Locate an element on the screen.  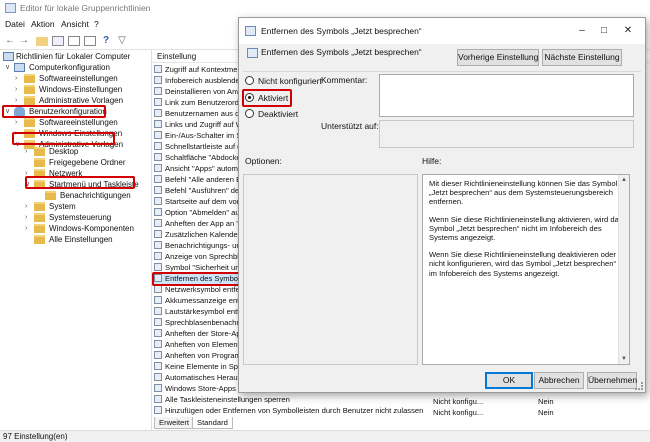
comment-field is located at coordinates (506, 95).